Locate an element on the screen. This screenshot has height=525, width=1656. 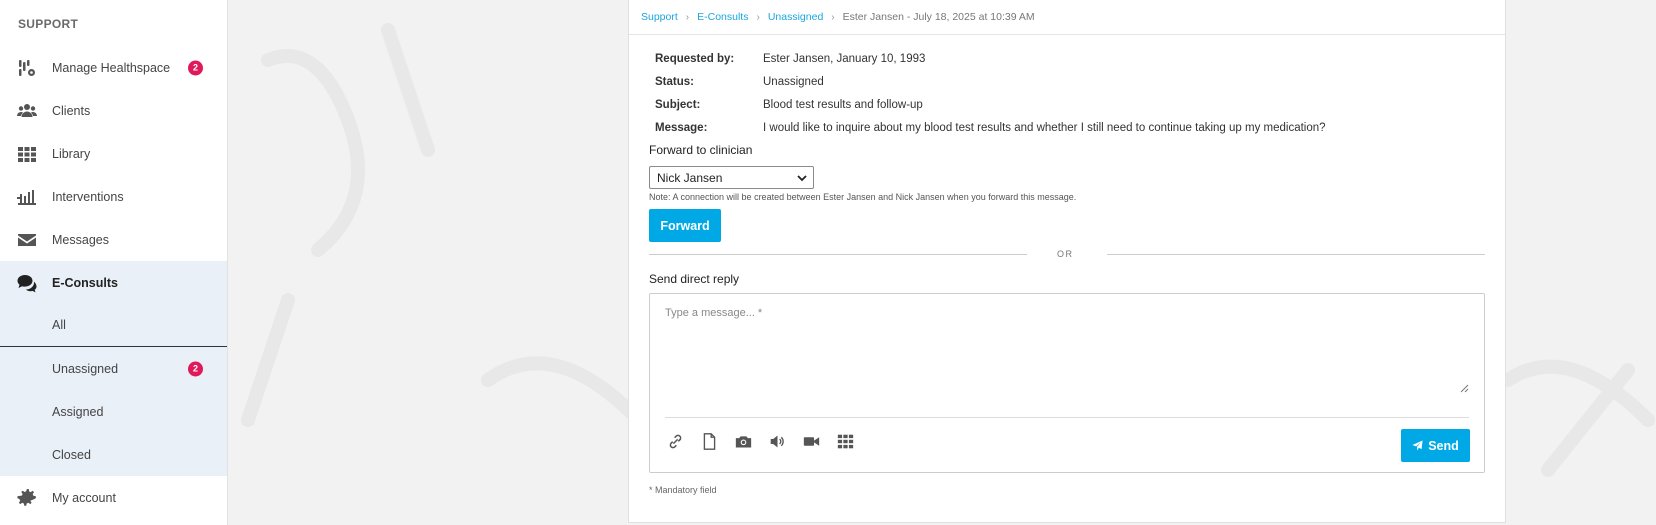
attachment-toolbar is located at coordinates (760, 441).